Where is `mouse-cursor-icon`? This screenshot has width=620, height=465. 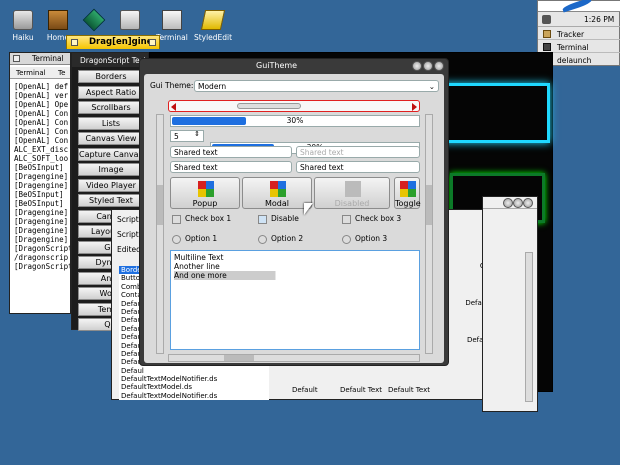
mouse-cursor-icon is located at coordinates (308, 209).